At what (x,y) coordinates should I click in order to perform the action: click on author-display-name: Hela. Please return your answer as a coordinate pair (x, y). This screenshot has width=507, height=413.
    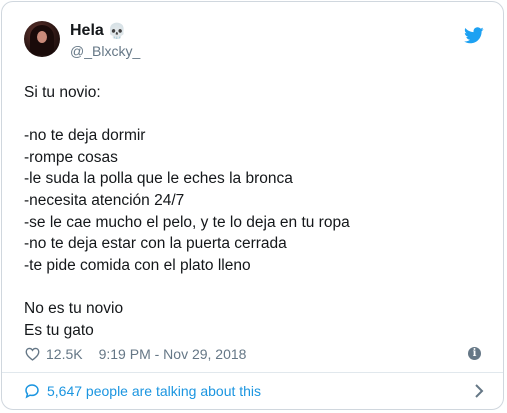
    Looking at the image, I should click on (87, 31).